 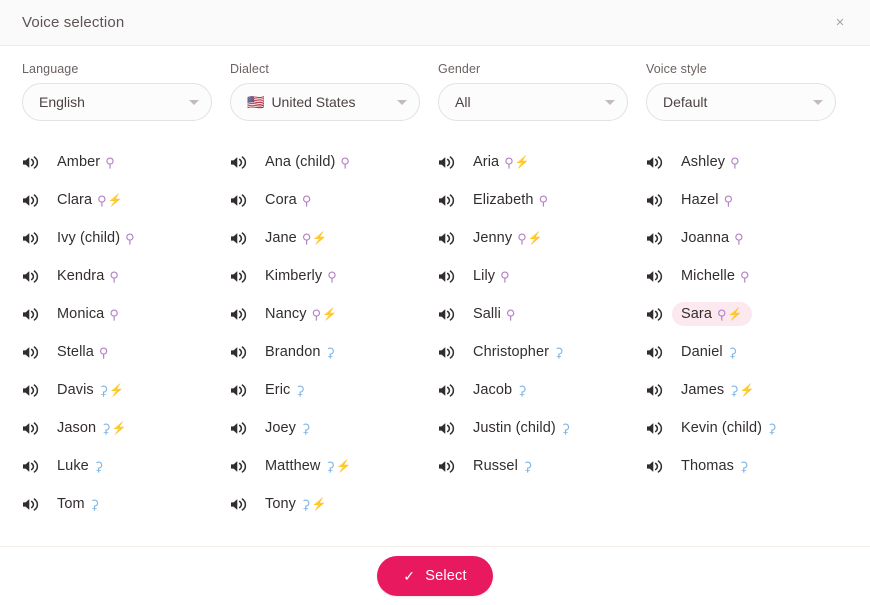 I want to click on list-item: Luke ⚳, so click(x=126, y=466).